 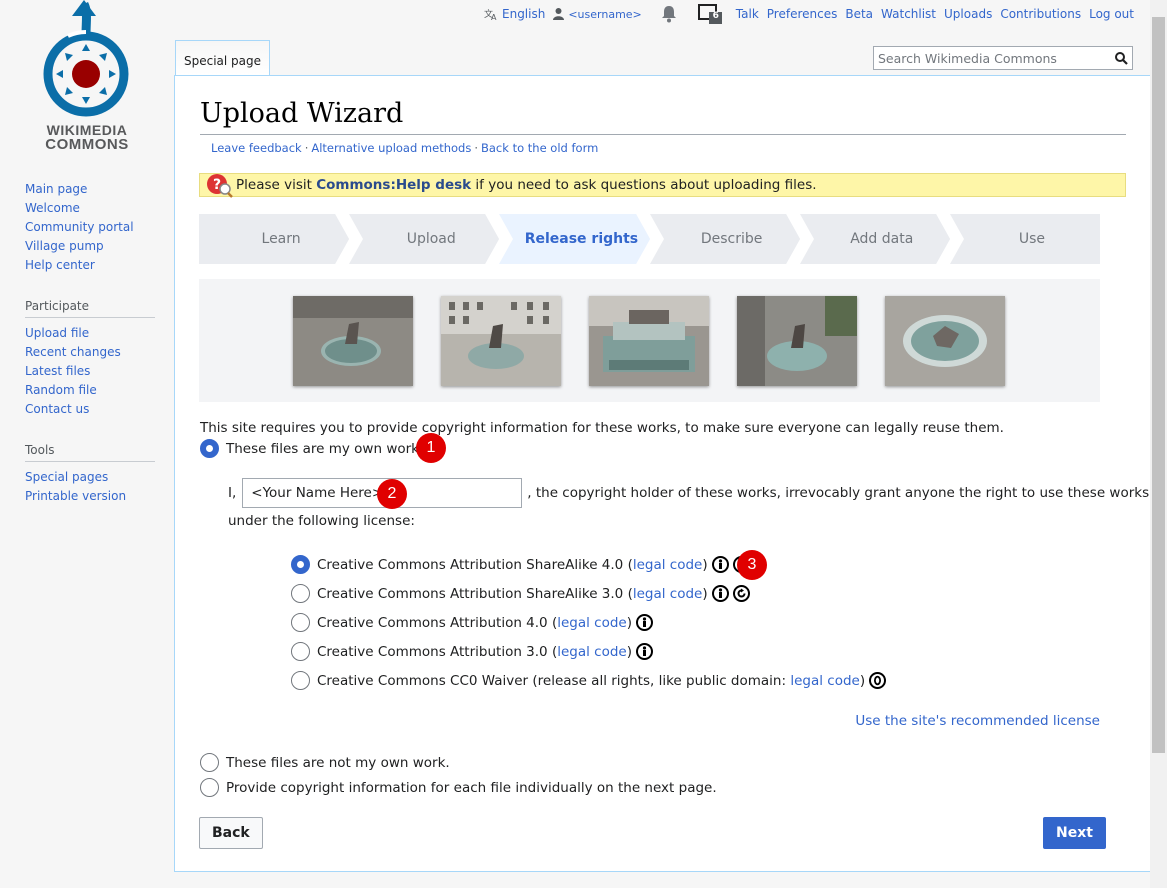 What do you see at coordinates (1111, 14) in the screenshot?
I see `logout-link: Log out` at bounding box center [1111, 14].